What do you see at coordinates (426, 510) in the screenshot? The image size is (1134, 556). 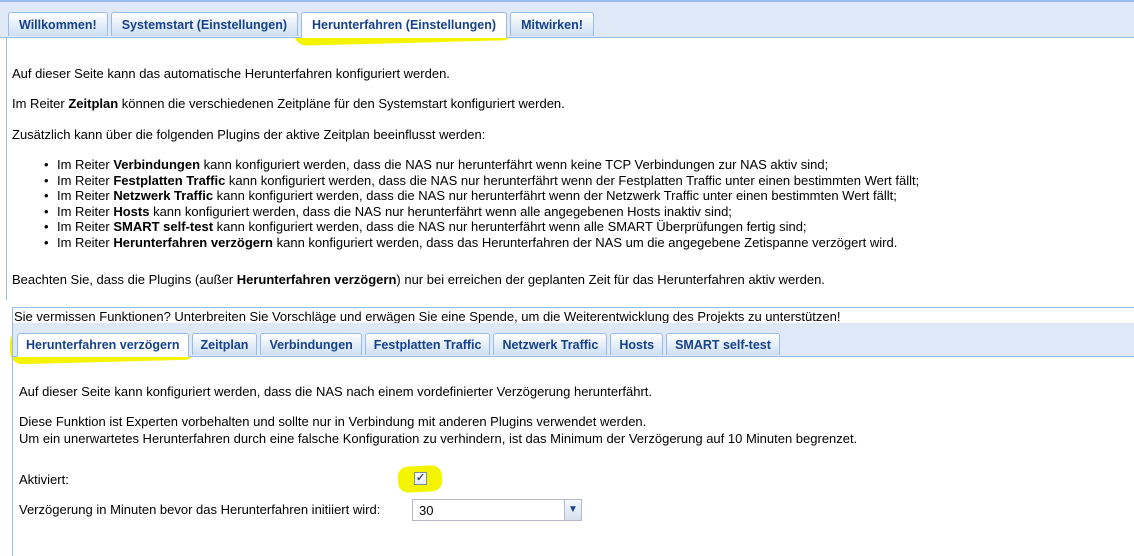 I see `delay-minutes-value: 30` at bounding box center [426, 510].